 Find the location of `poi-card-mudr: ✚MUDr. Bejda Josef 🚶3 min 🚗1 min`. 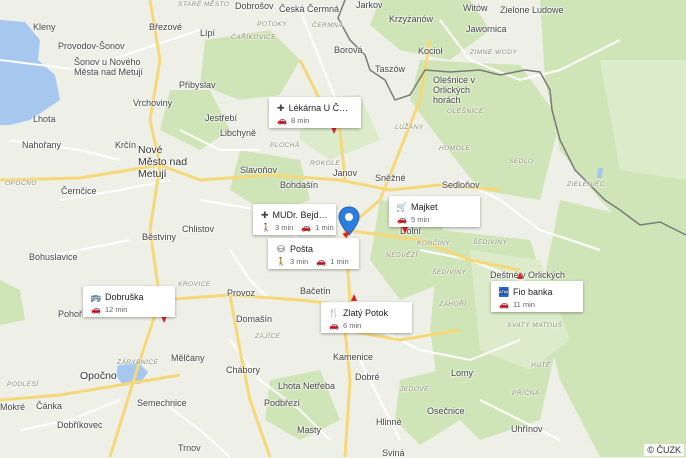

poi-card-mudr: ✚MUDr. Bejda Josef 🚶3 min 🚗1 min is located at coordinates (294, 219).